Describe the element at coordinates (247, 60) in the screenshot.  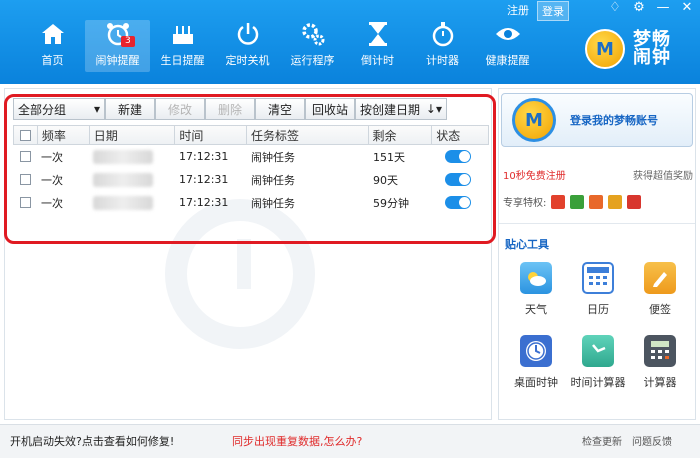
I see `nav-label: 定时关机` at that location.